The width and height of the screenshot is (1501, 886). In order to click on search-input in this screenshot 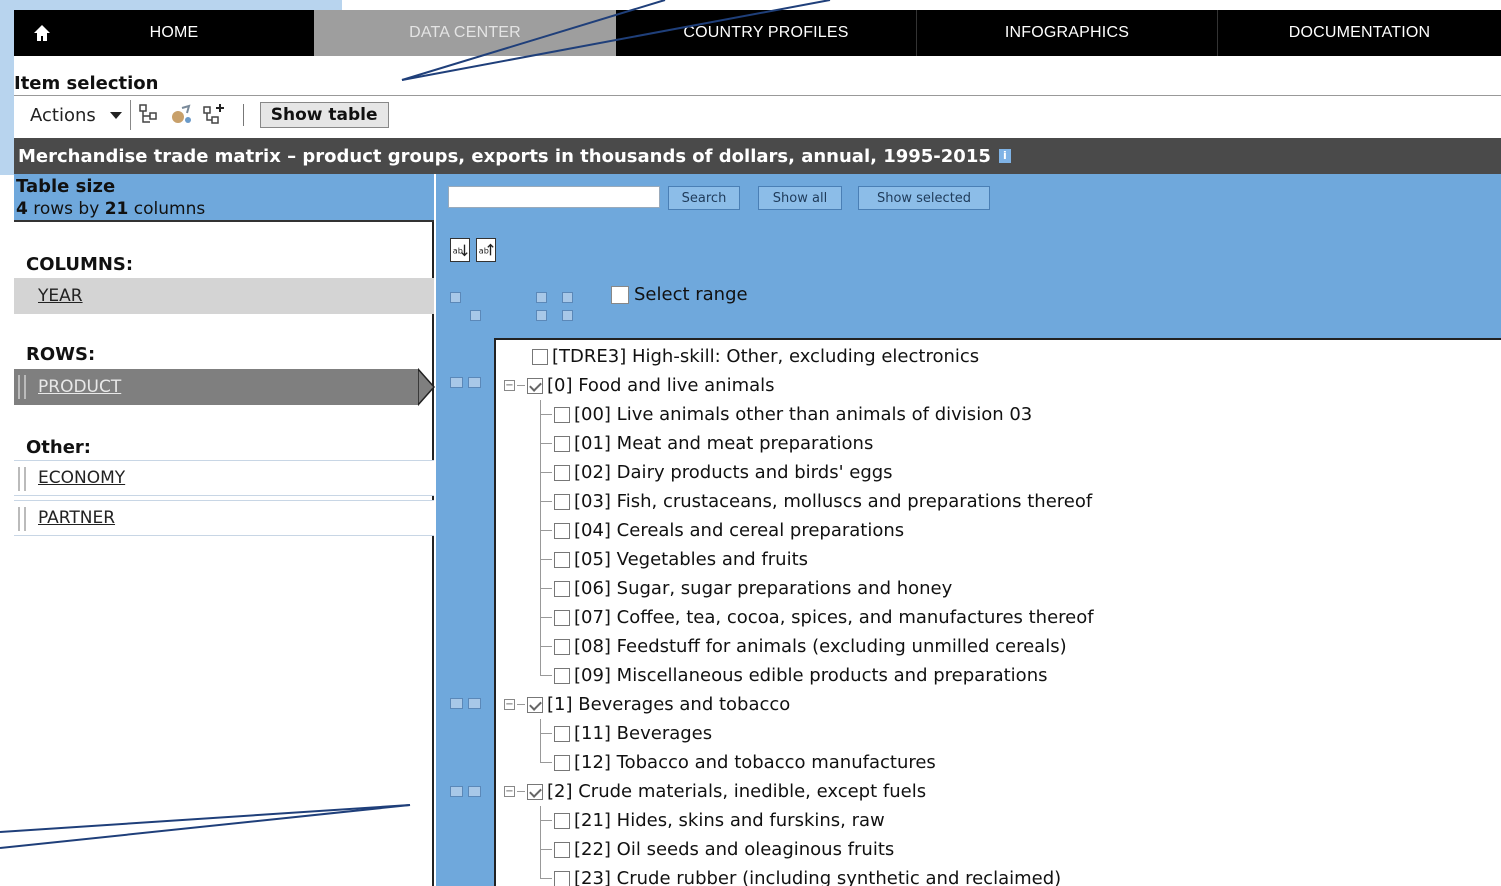, I will do `click(554, 197)`.